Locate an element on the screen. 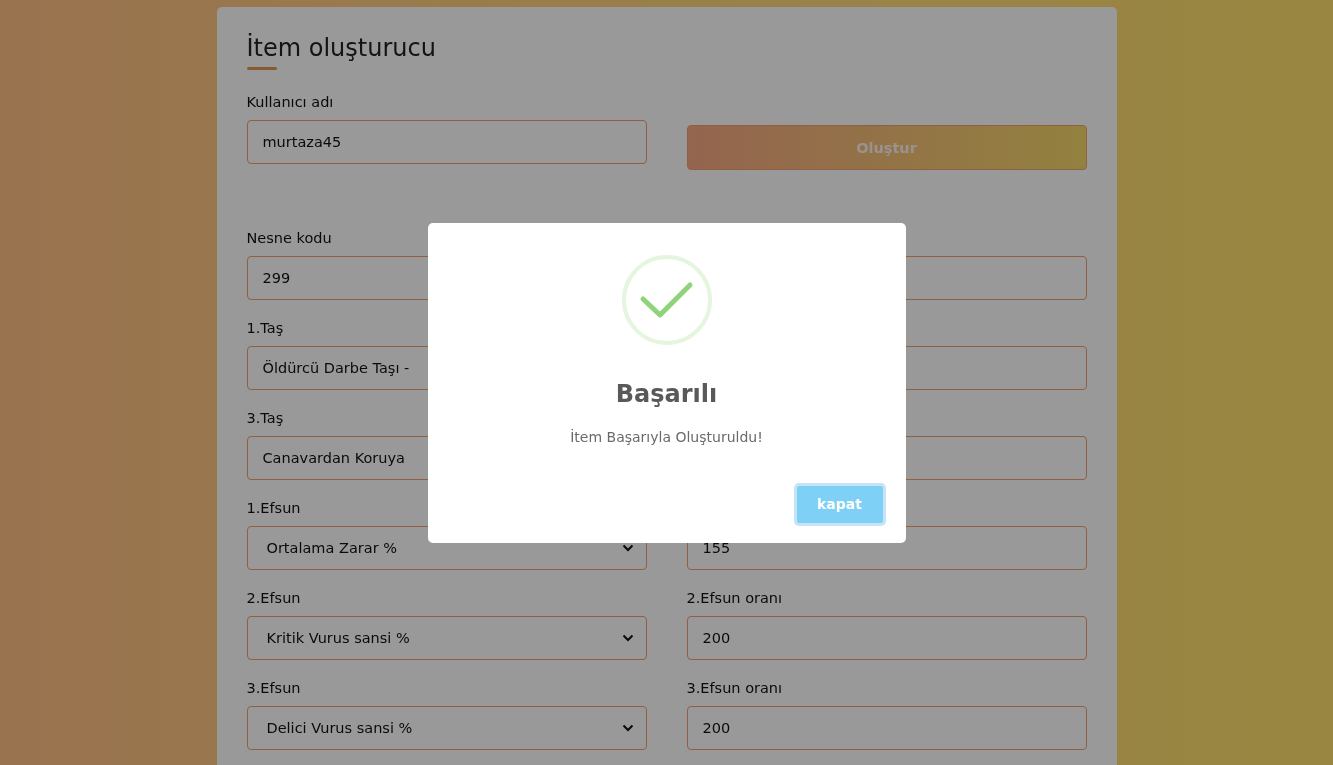  page-title: İtem oluşturucu is located at coordinates (341, 48).